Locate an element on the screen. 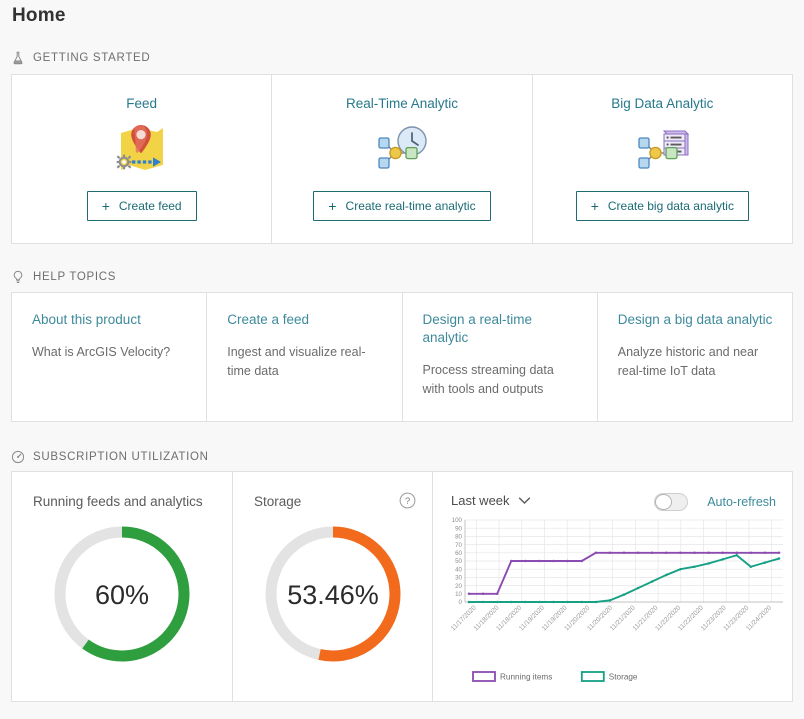 The image size is (804, 719). create-big-data-analytic-button-label: Create big data analytic is located at coordinates (670, 206).